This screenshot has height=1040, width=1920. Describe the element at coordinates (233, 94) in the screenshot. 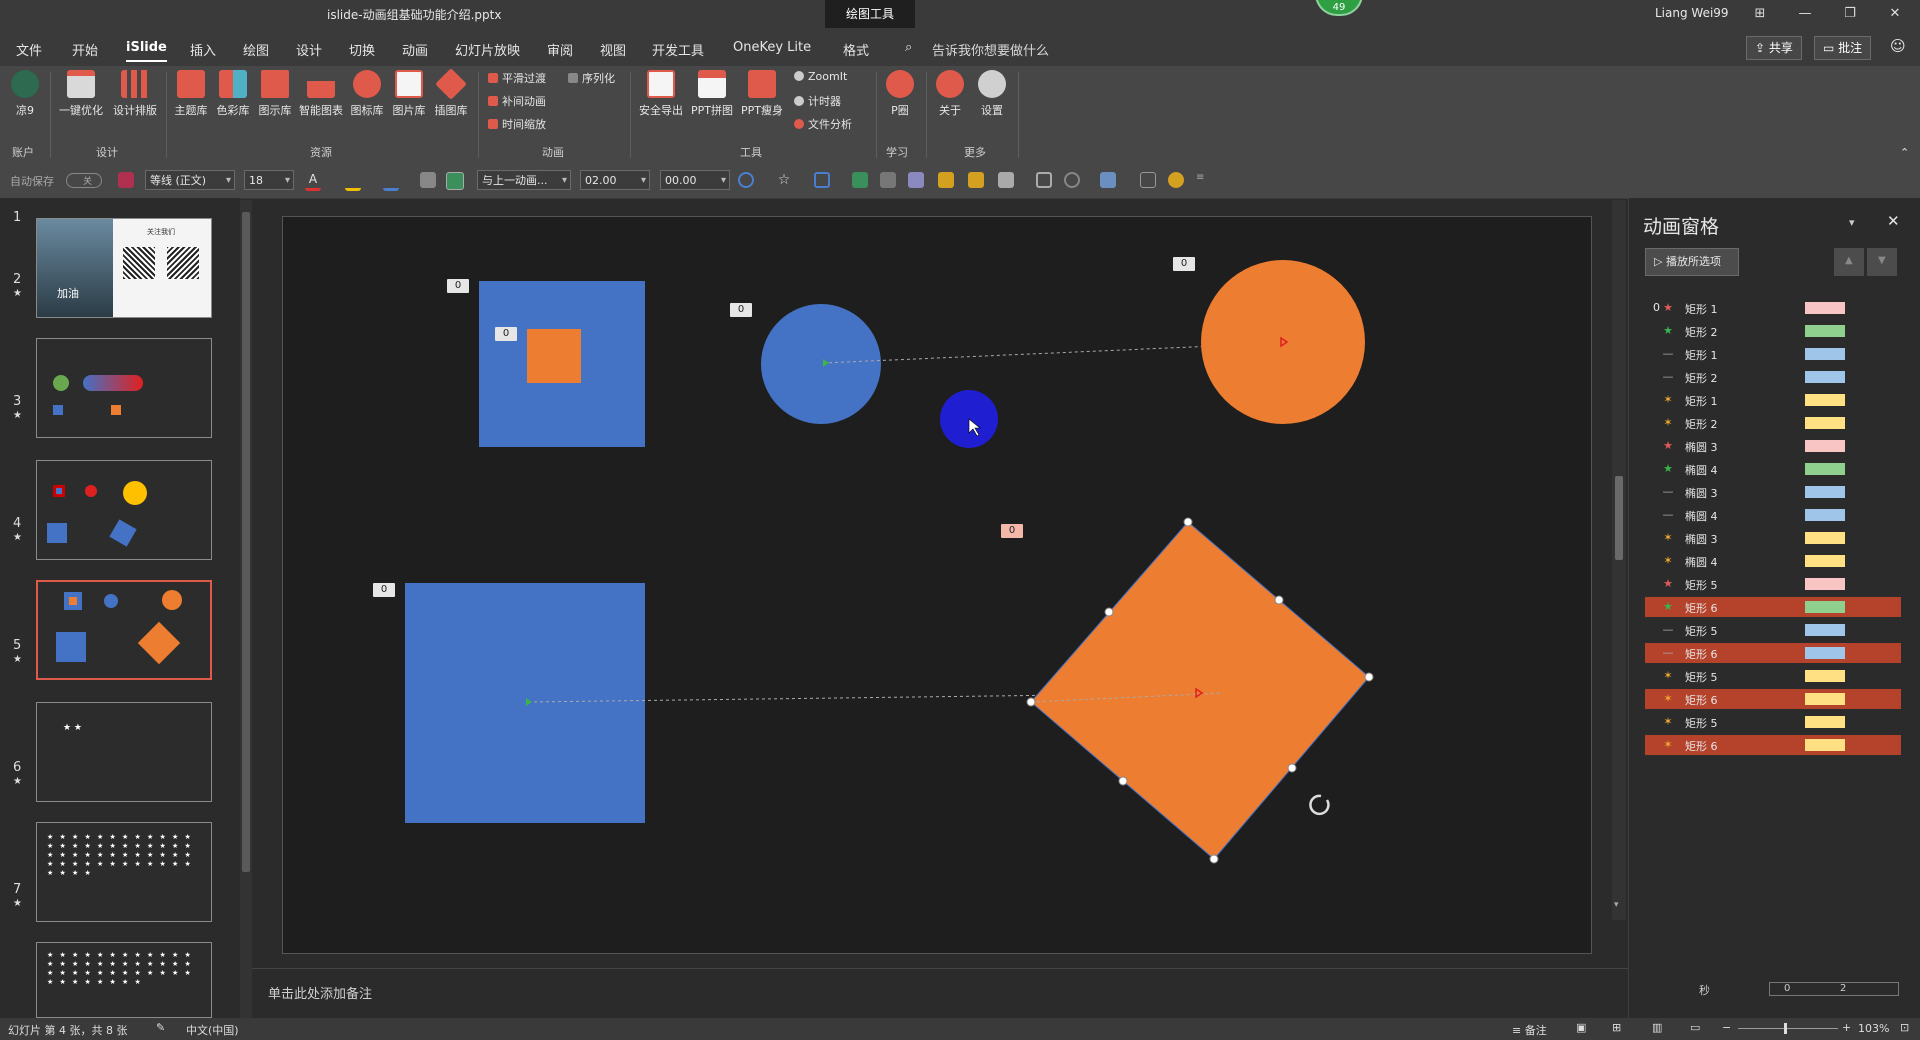

I see `color-library-button: 色彩库` at that location.